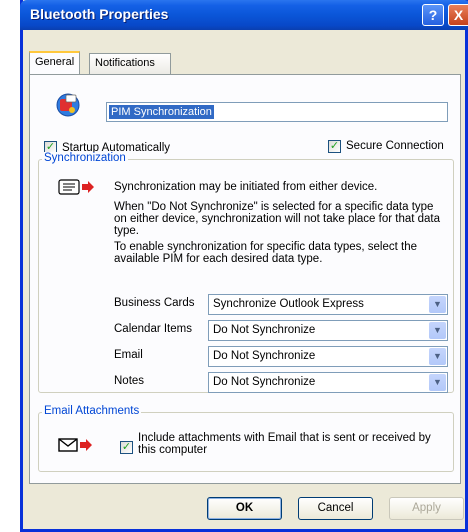  What do you see at coordinates (244, 508) in the screenshot?
I see `ok-button: OK` at bounding box center [244, 508].